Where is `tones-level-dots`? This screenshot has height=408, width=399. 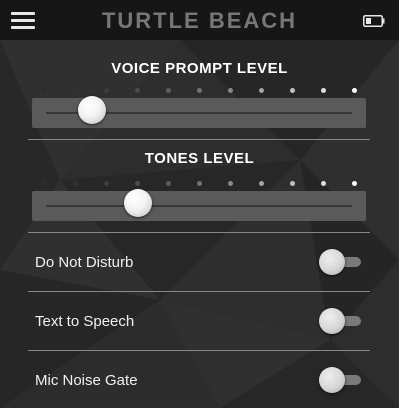 tones-level-dots is located at coordinates (199, 184).